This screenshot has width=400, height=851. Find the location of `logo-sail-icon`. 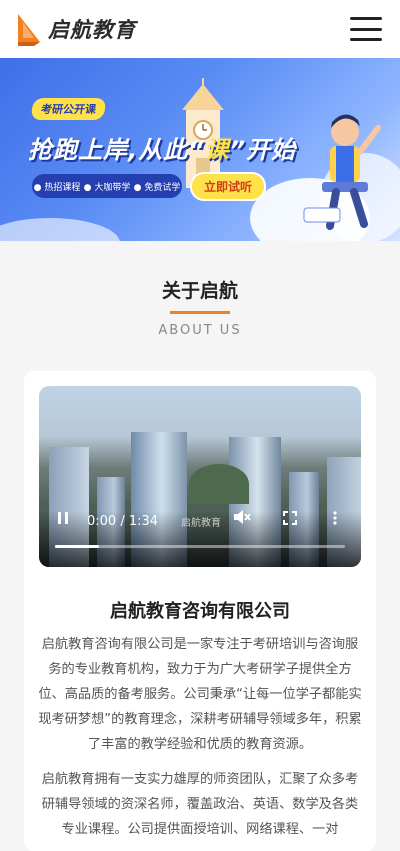

logo-sail-icon is located at coordinates (29, 30).